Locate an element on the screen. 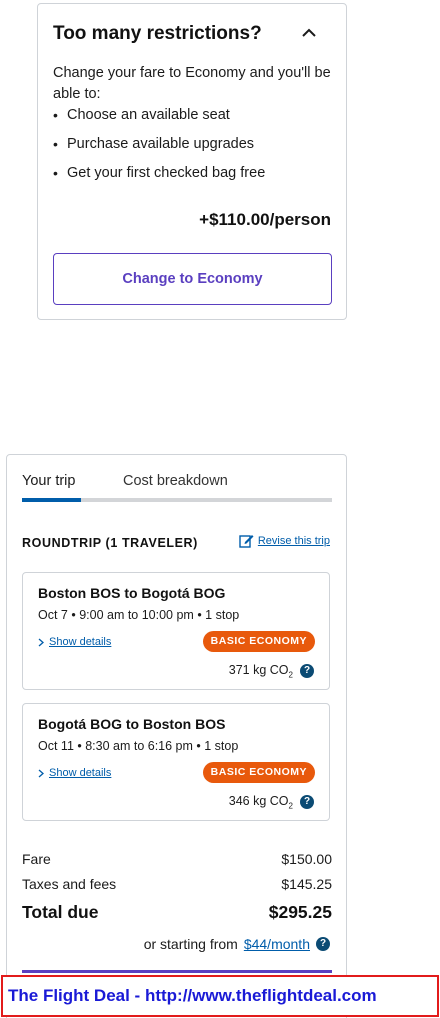 Image resolution: width=440 pixels, height=1018 pixels. co2-emissions: 371 kg CO2 is located at coordinates (261, 671).